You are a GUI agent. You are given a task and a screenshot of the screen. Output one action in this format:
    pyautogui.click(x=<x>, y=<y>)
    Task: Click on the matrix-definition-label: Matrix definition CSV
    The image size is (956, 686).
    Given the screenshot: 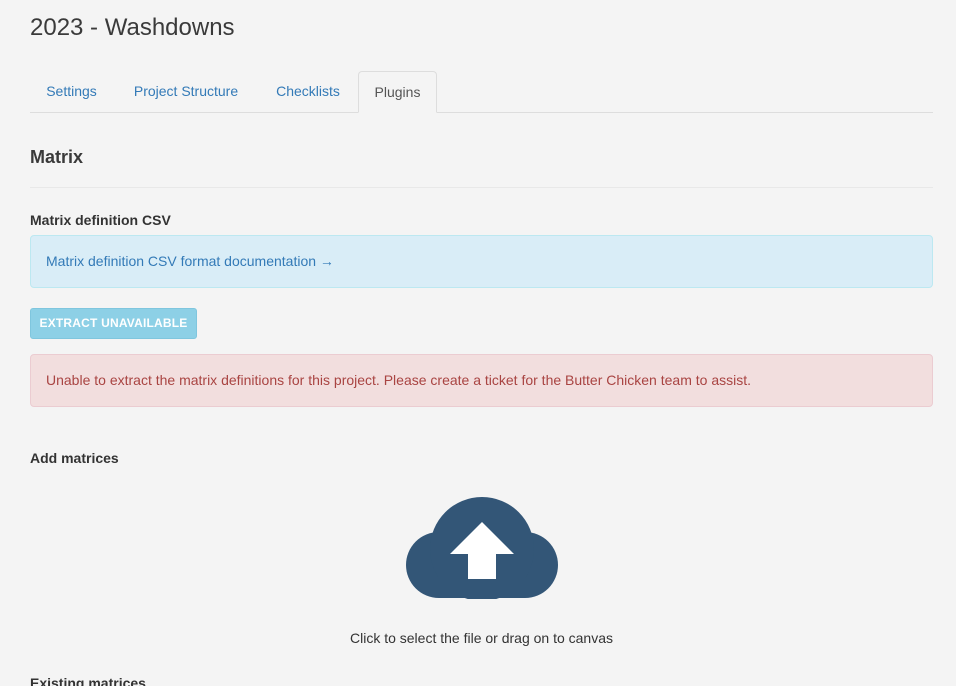 What is the action you would take?
    pyautogui.click(x=100, y=220)
    